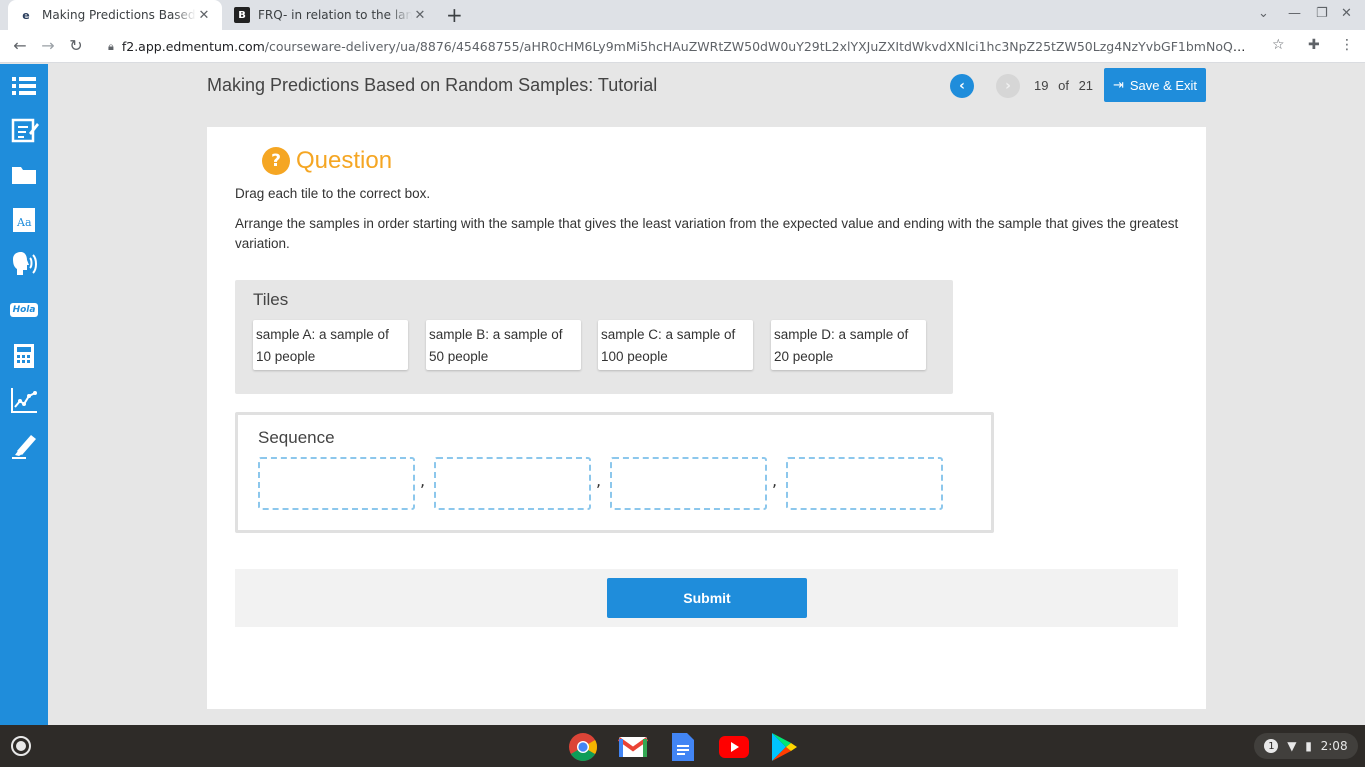 The width and height of the screenshot is (1365, 767). What do you see at coordinates (24, 446) in the screenshot?
I see `highlighter-icon` at bounding box center [24, 446].